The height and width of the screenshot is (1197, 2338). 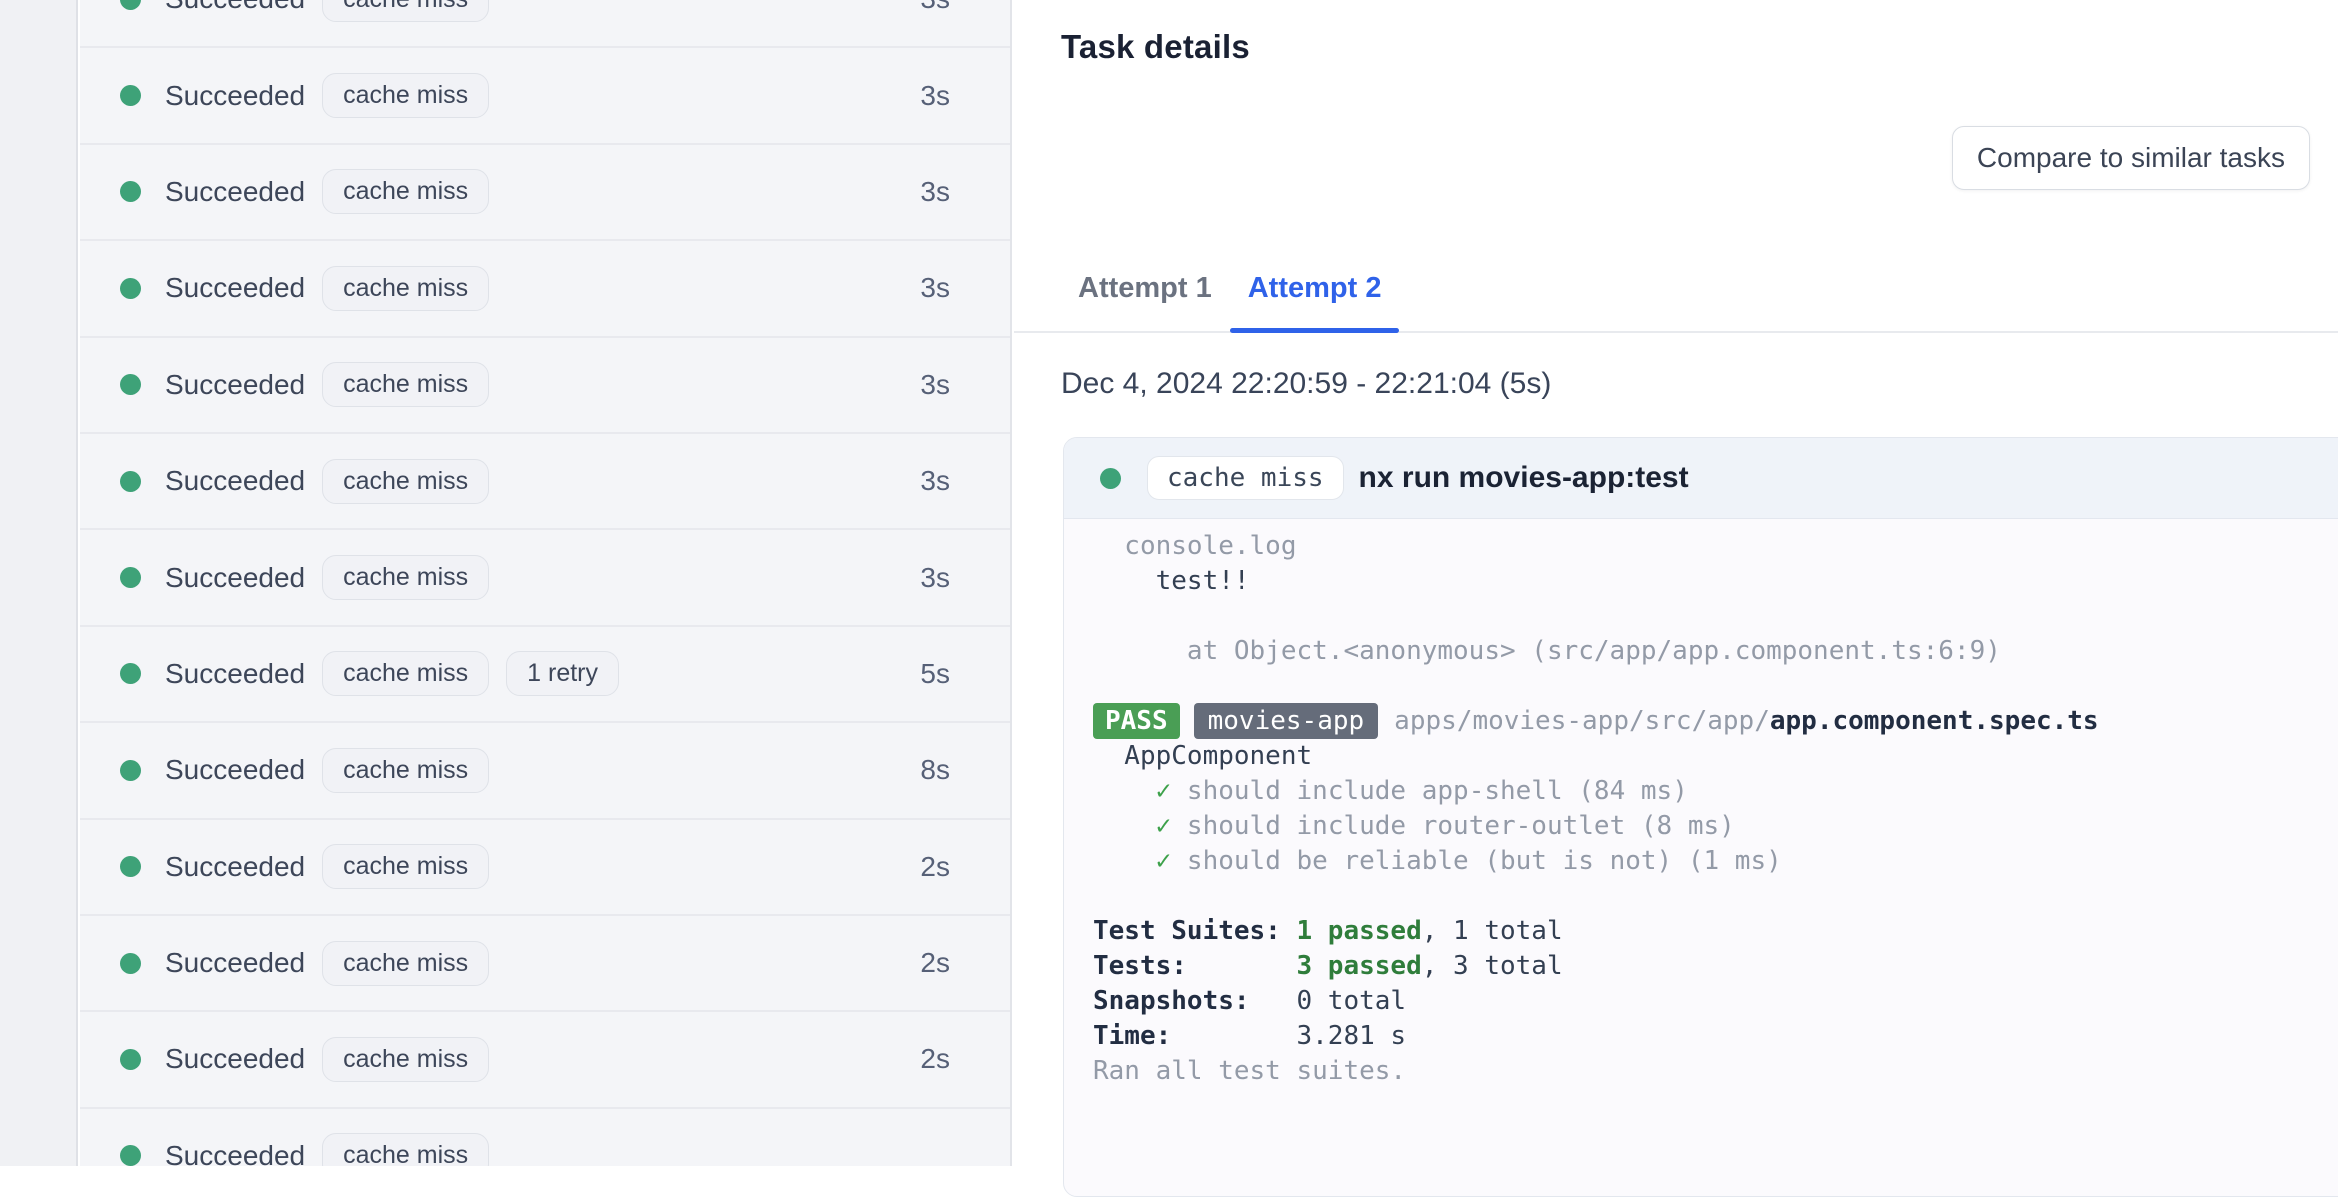 What do you see at coordinates (545, 771) in the screenshot?
I see `task-row: Succeeded cache miss 8s` at bounding box center [545, 771].